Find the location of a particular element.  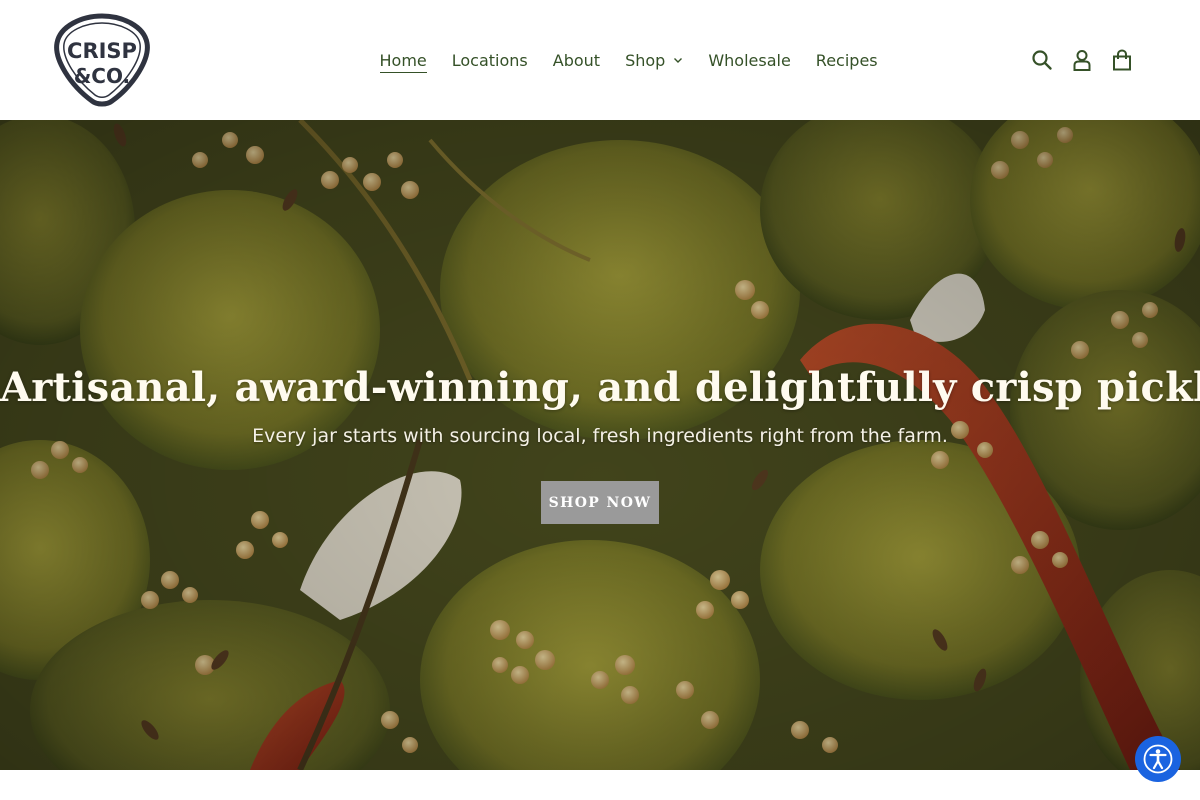

page-below-hero is located at coordinates (600, 785).